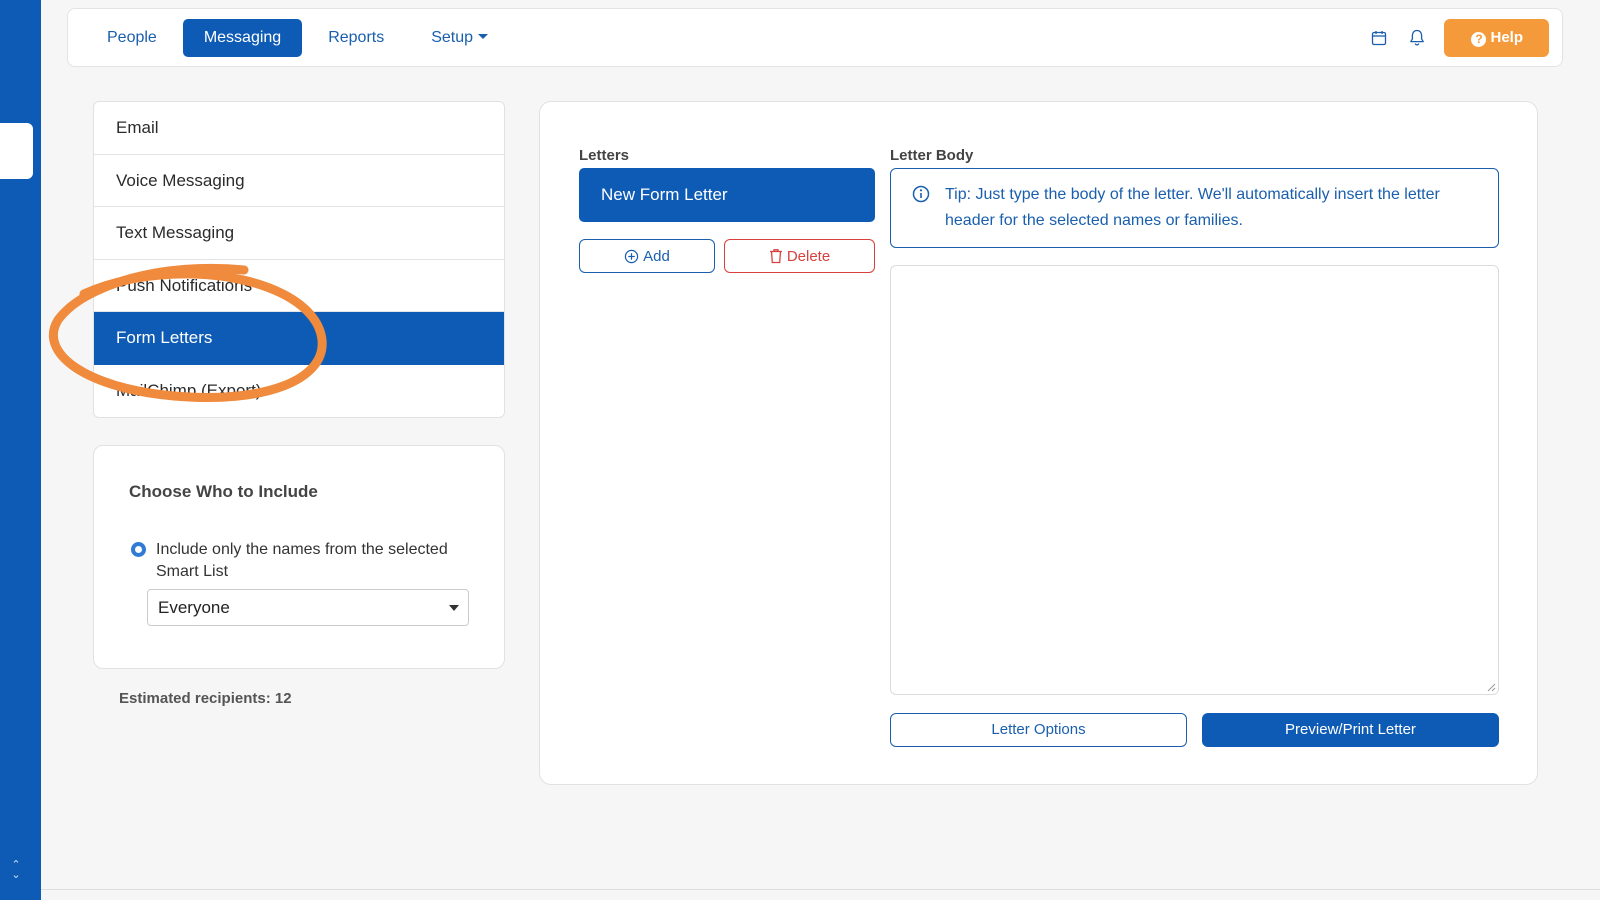 This screenshot has width=1600, height=900. What do you see at coordinates (1479, 39) in the screenshot?
I see `question-circle-icon: ?` at bounding box center [1479, 39].